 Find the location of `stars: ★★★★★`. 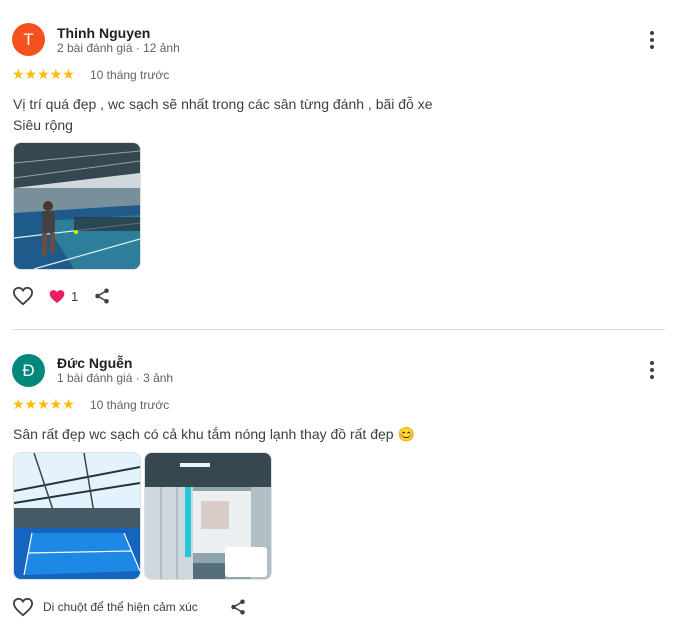

stars: ★★★★★ is located at coordinates (43, 404).